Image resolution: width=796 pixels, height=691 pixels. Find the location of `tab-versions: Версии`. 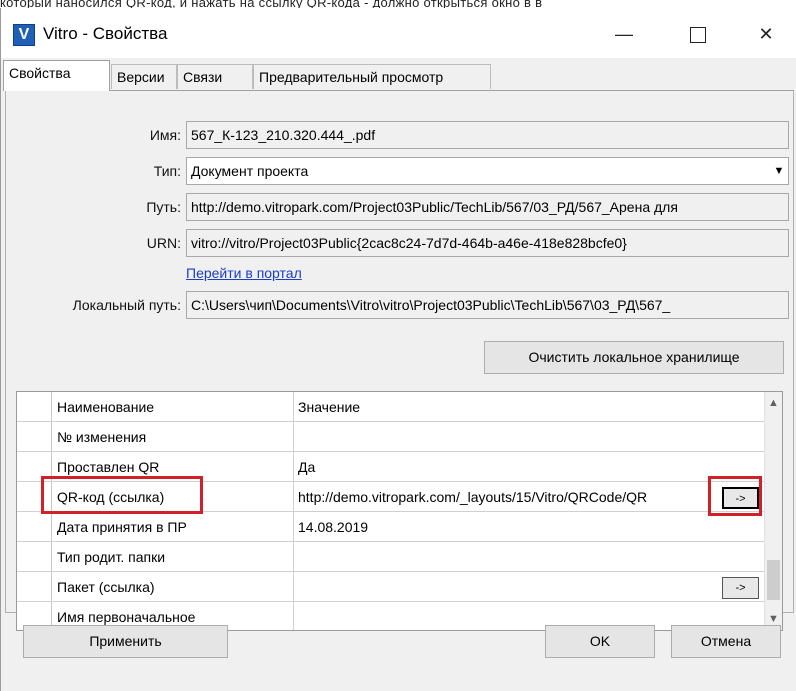

tab-versions: Версии is located at coordinates (144, 76).